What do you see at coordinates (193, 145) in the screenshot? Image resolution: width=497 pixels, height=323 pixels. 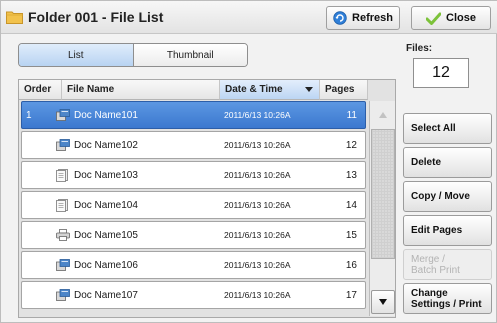 I see `table-row: Doc Name102 2011/6/13 10:26A 12` at bounding box center [193, 145].